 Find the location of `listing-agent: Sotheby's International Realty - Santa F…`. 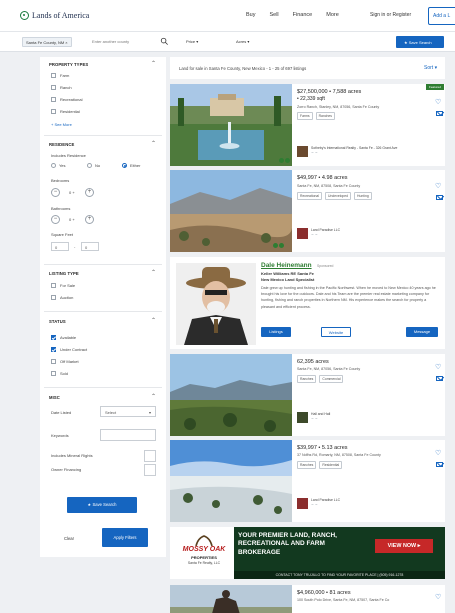

listing-agent: Sotheby's International Realty - Santa F… is located at coordinates (347, 151).